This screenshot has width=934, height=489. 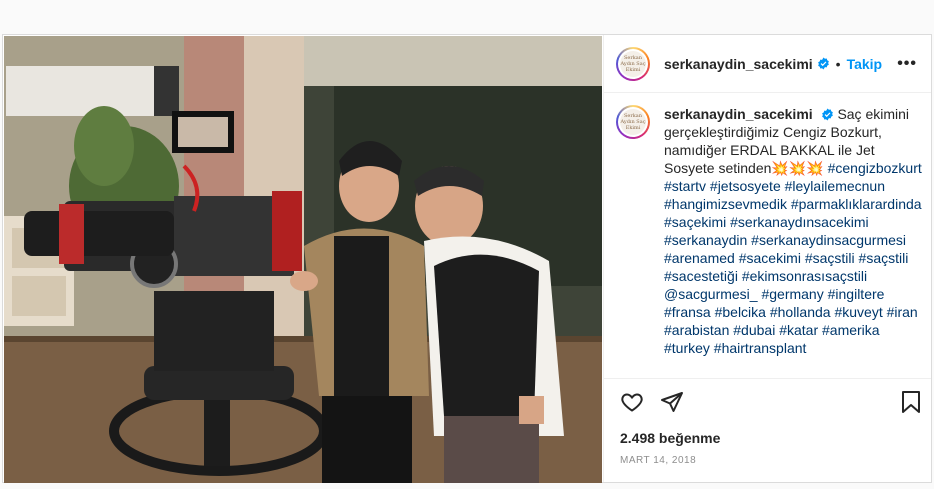 I want to click on action-bar, so click(x=767, y=398).